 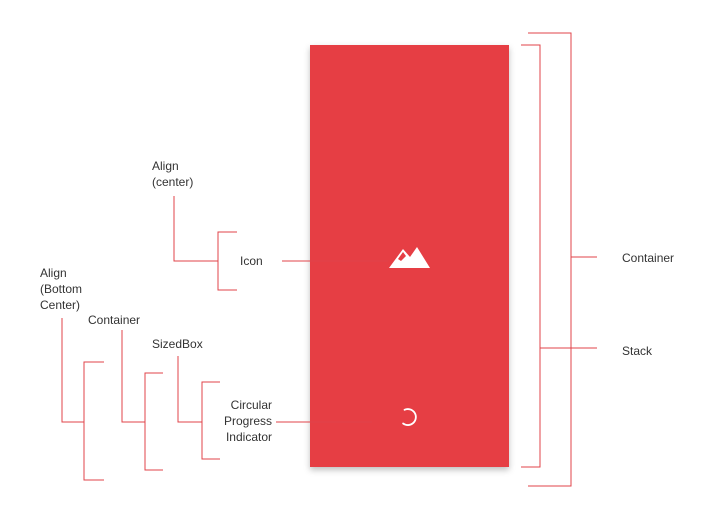 I want to click on sized-box-bracket, so click(x=210, y=420).